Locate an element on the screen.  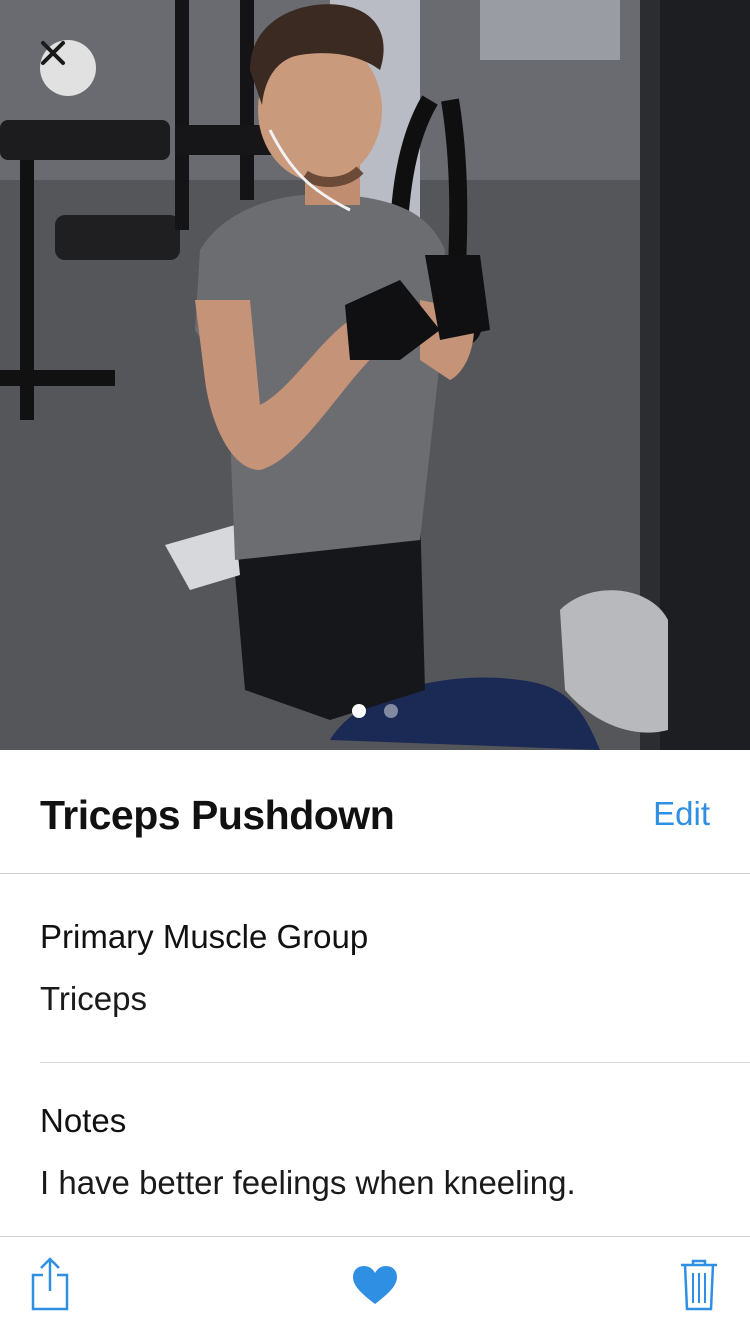
bottom-toolbar is located at coordinates (375, 1285).